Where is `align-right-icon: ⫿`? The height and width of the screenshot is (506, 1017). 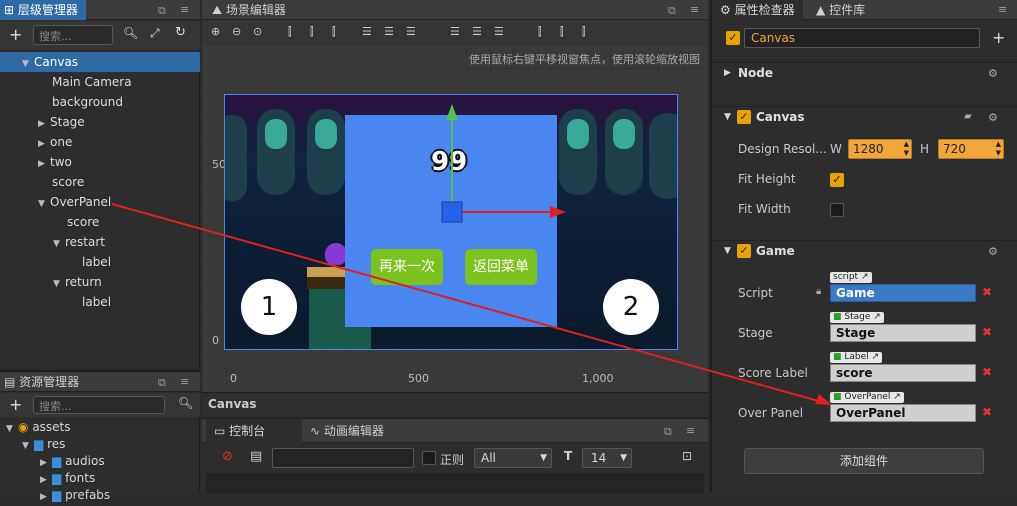
align-right-icon: ⫿ is located at coordinates (334, 32).